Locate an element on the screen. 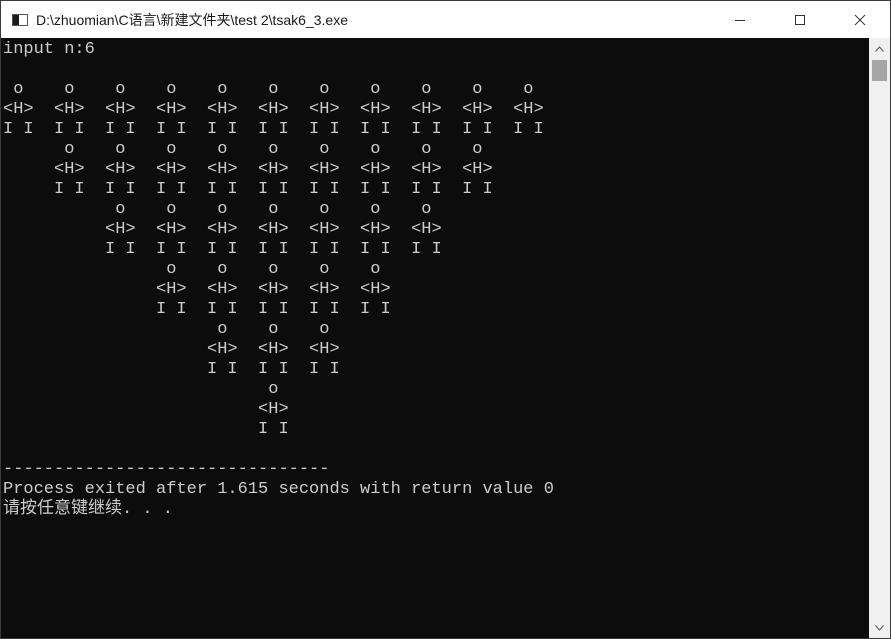 The width and height of the screenshot is (891, 639). console-line: o o o o o o o o o o o is located at coordinates (268, 89).